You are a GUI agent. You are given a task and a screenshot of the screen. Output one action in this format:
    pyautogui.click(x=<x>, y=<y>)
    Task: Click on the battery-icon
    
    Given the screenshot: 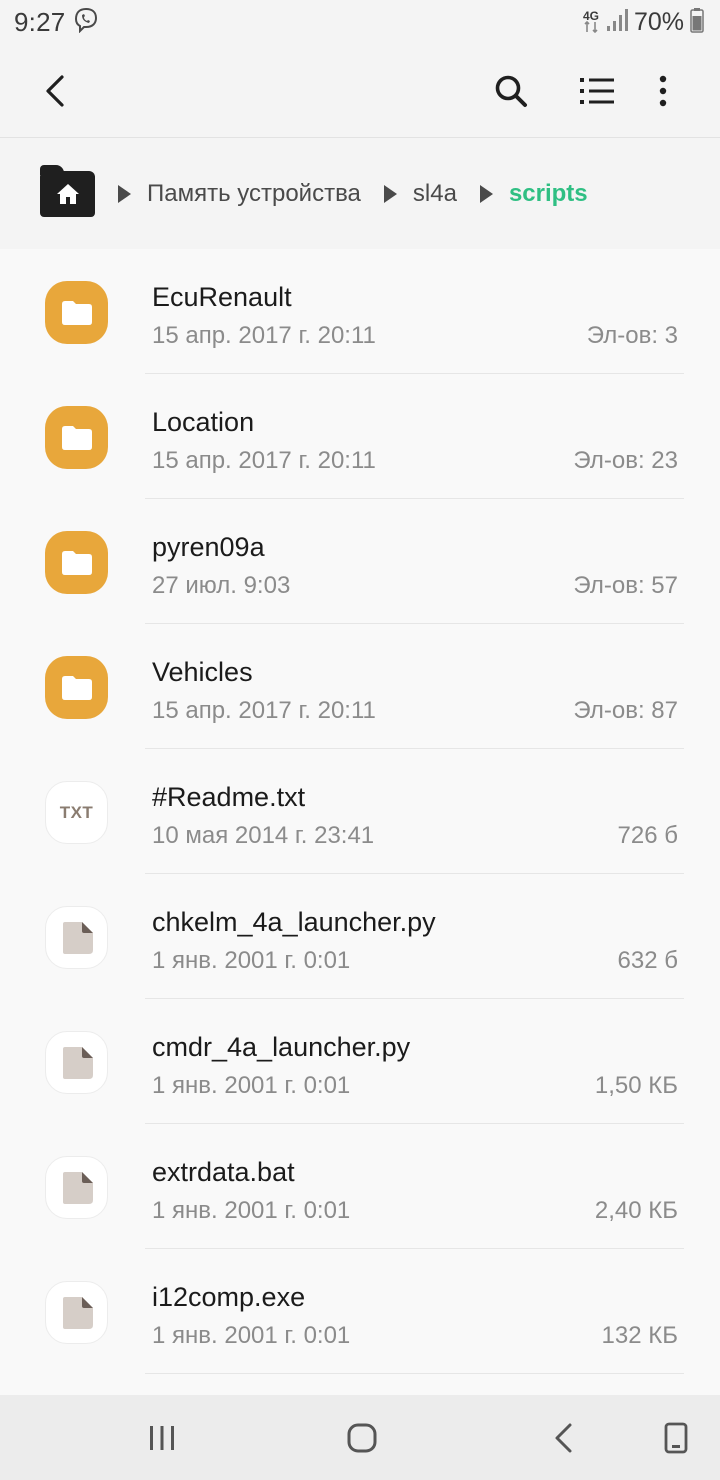 What is the action you would take?
    pyautogui.click(x=697, y=22)
    